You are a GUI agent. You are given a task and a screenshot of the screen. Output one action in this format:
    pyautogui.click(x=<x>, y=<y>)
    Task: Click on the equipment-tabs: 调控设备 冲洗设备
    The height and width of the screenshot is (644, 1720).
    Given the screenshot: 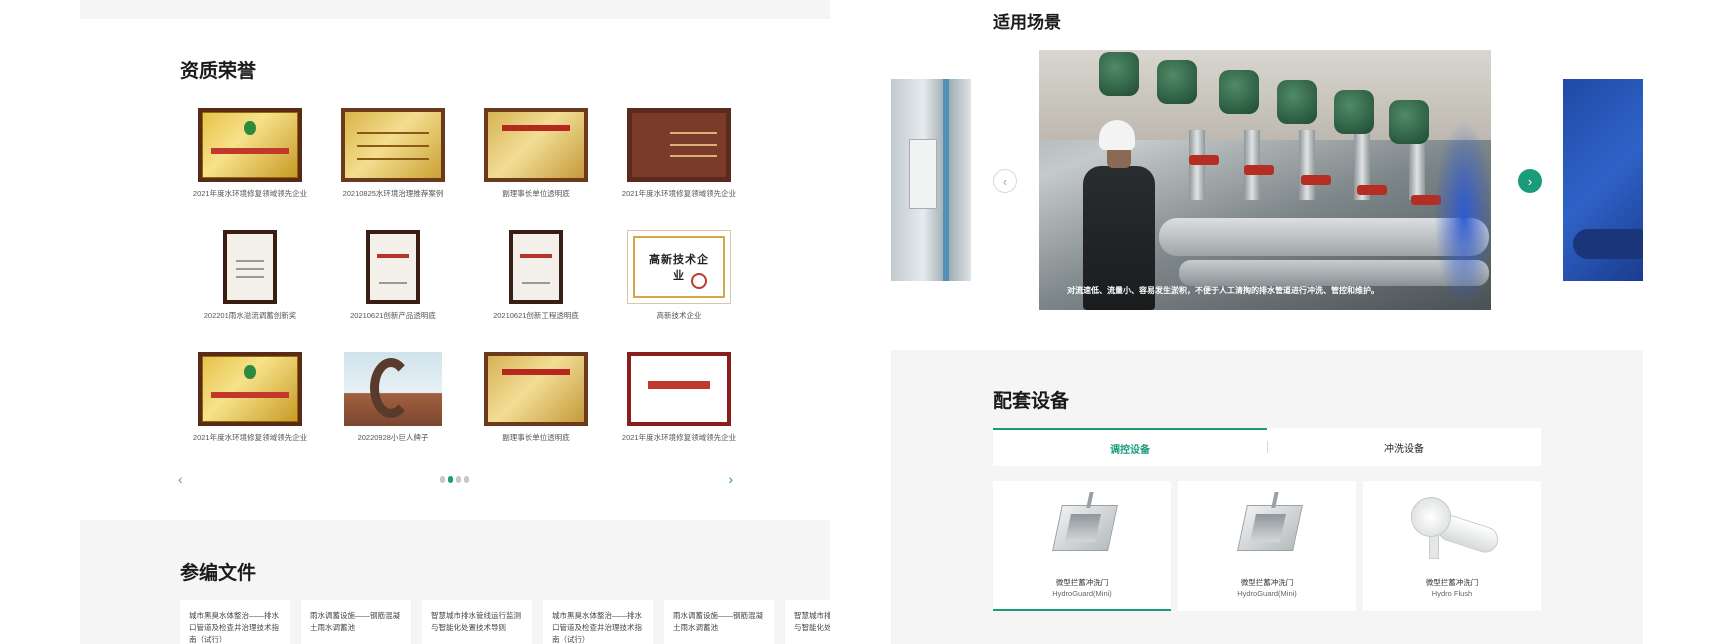 What is the action you would take?
    pyautogui.click(x=1267, y=447)
    